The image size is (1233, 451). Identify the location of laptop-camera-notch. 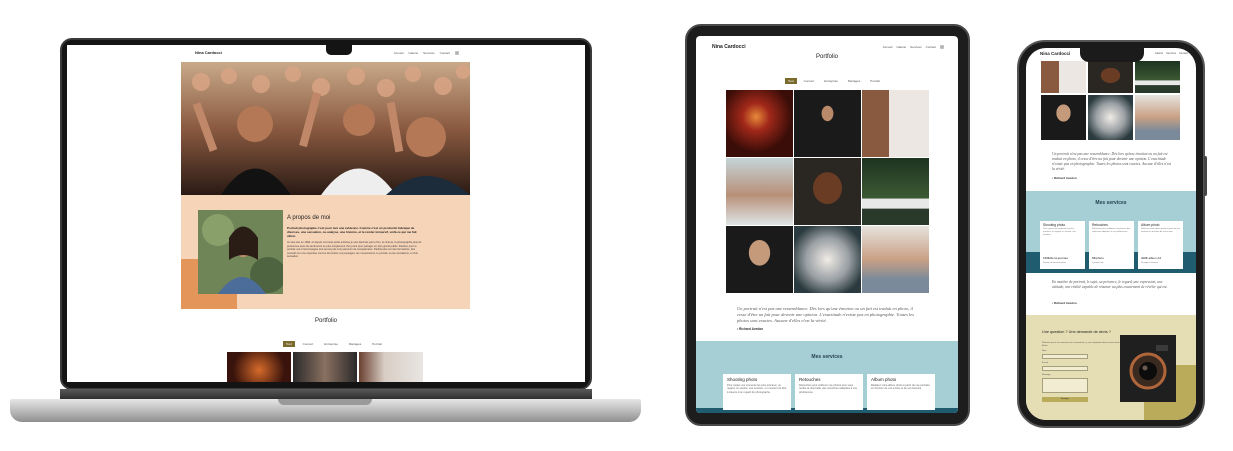
(339, 49).